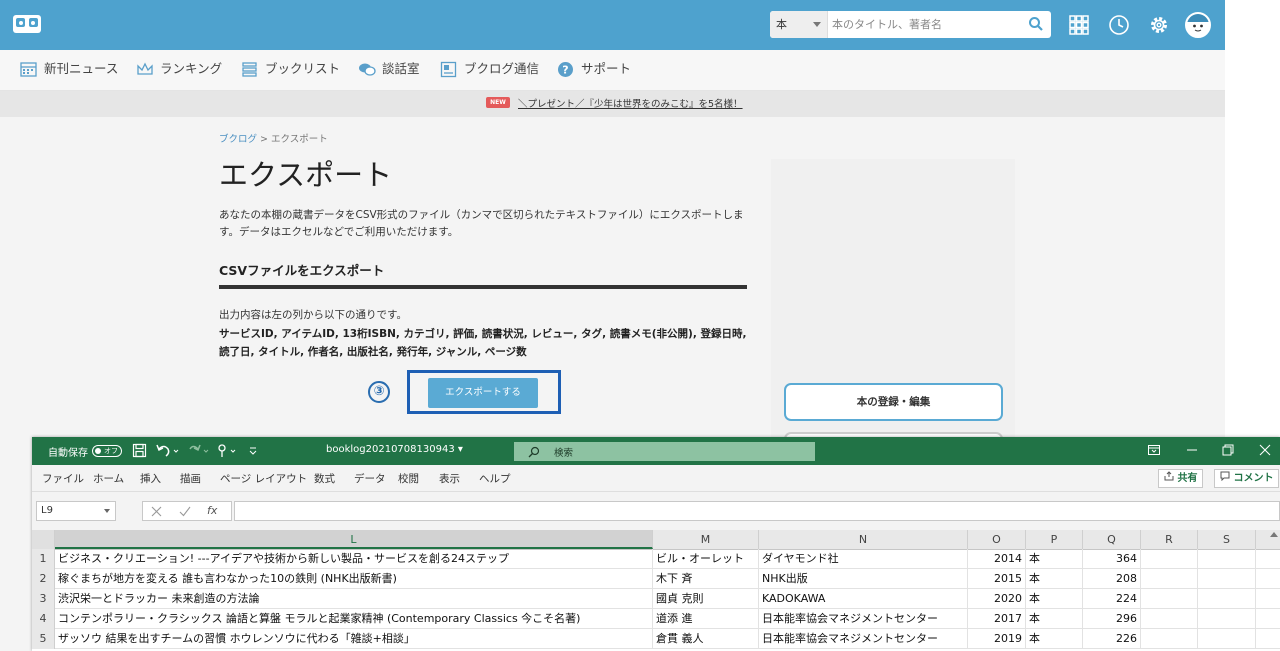 This screenshot has width=1280, height=651. Describe the element at coordinates (408, 478) in the screenshot. I see `tab-review: 校閲` at that location.